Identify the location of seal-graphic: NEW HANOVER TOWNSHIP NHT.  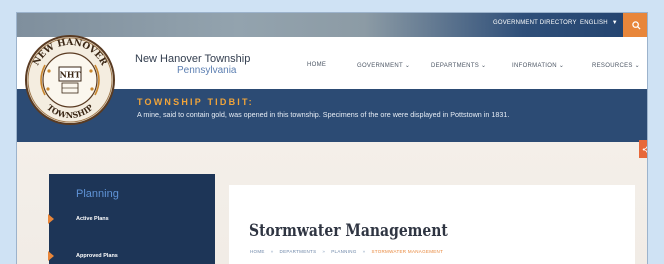
(70, 80).